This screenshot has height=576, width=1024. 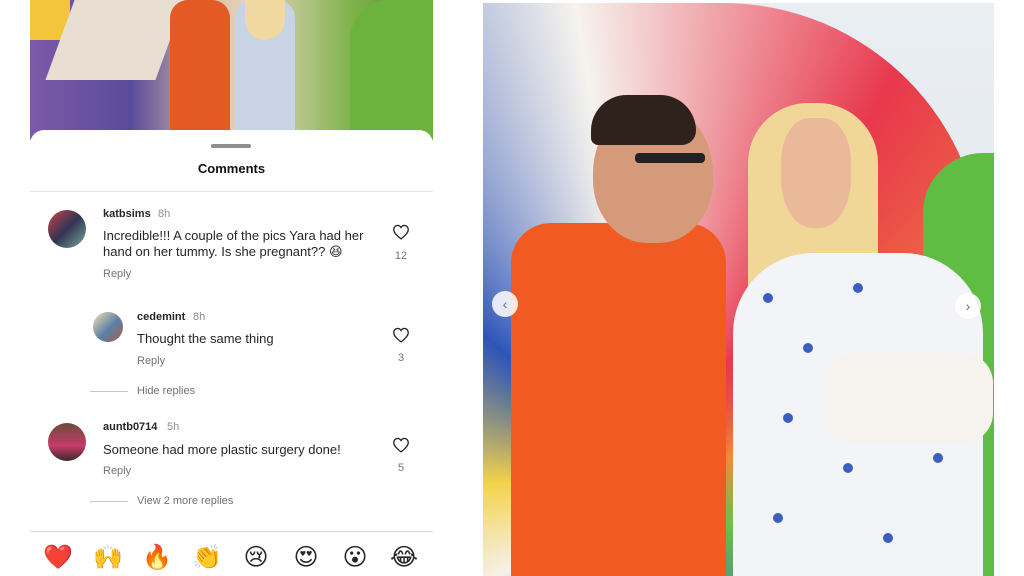 I want to click on photo-woman-hair, so click(x=265, y=20).